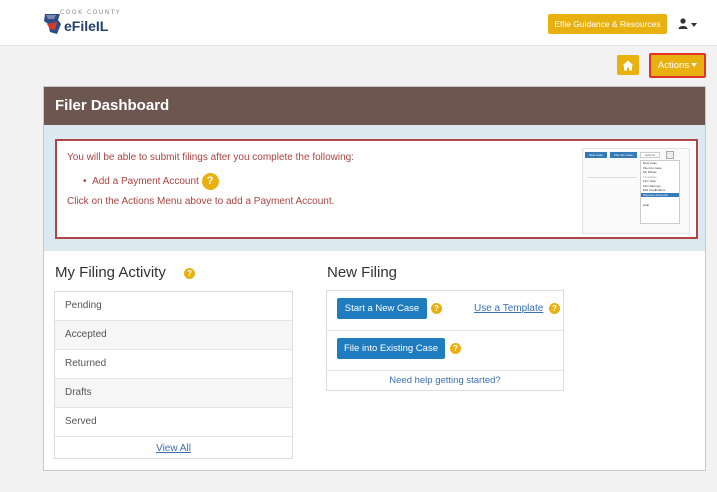 The image size is (717, 492). I want to click on getting-started-link: Need help getting started?, so click(445, 380).